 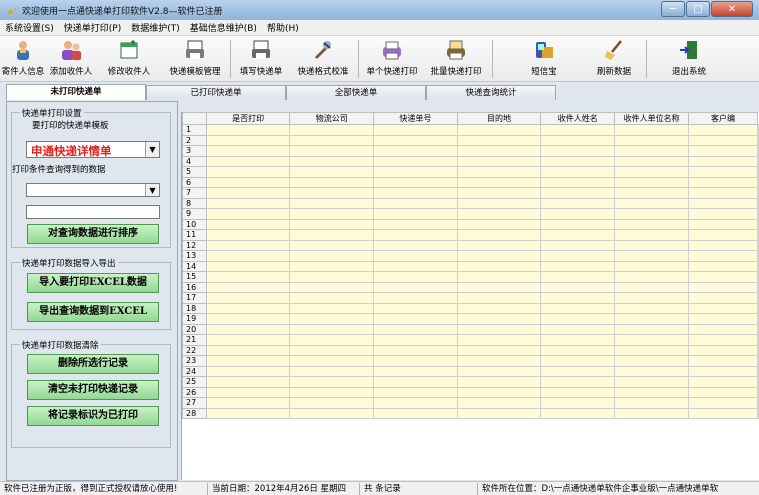 What do you see at coordinates (456, 59) in the screenshot?
I see `batch-print-button: 批量快递打印` at bounding box center [456, 59].